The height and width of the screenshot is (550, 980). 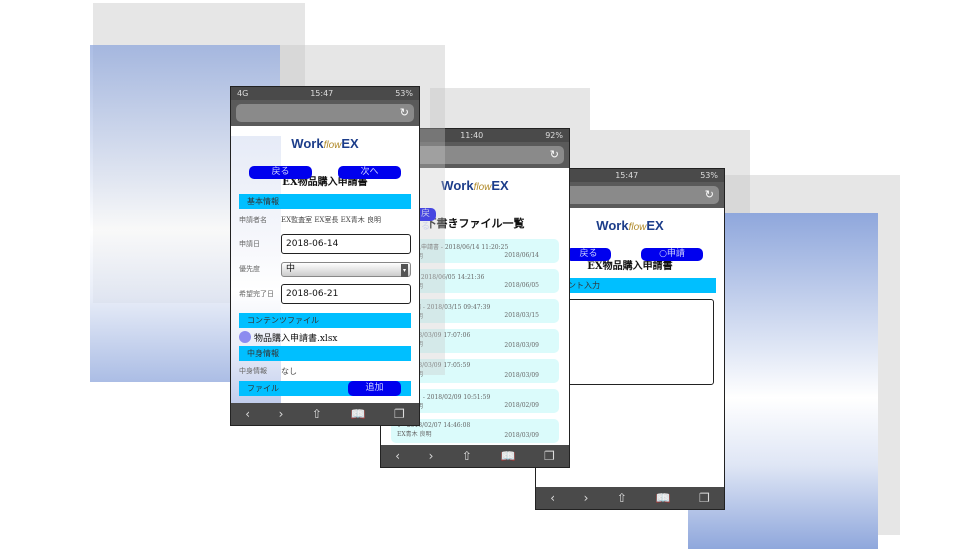 What do you see at coordinates (256, 294) in the screenshot?
I see `due-label: 希望完了日` at bounding box center [256, 294].